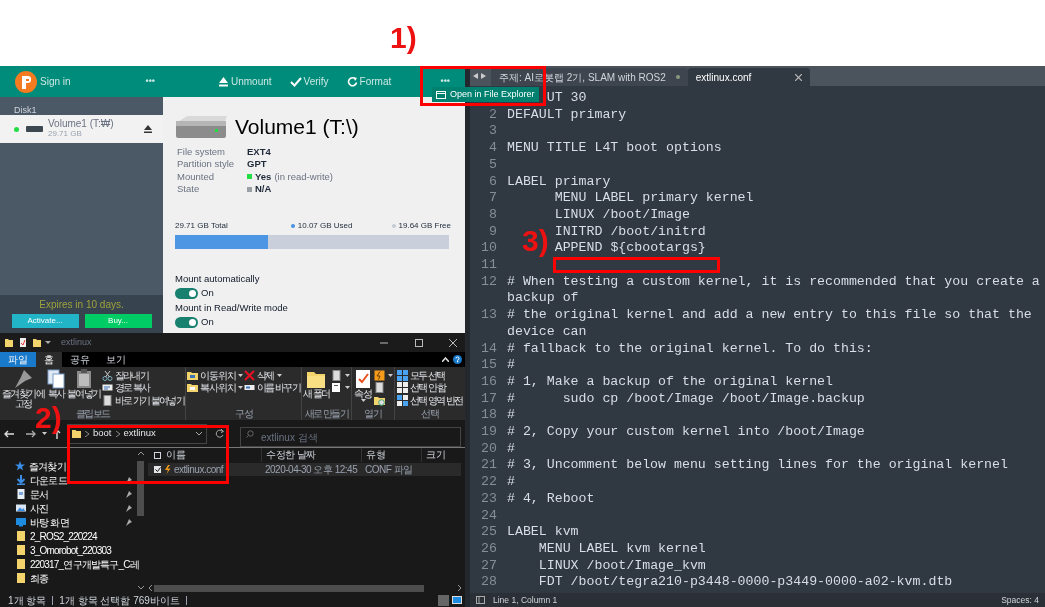 This screenshot has width=1045, height=607. What do you see at coordinates (56, 384) in the screenshot?
I see `ribbon-button: 복사` at bounding box center [56, 384].